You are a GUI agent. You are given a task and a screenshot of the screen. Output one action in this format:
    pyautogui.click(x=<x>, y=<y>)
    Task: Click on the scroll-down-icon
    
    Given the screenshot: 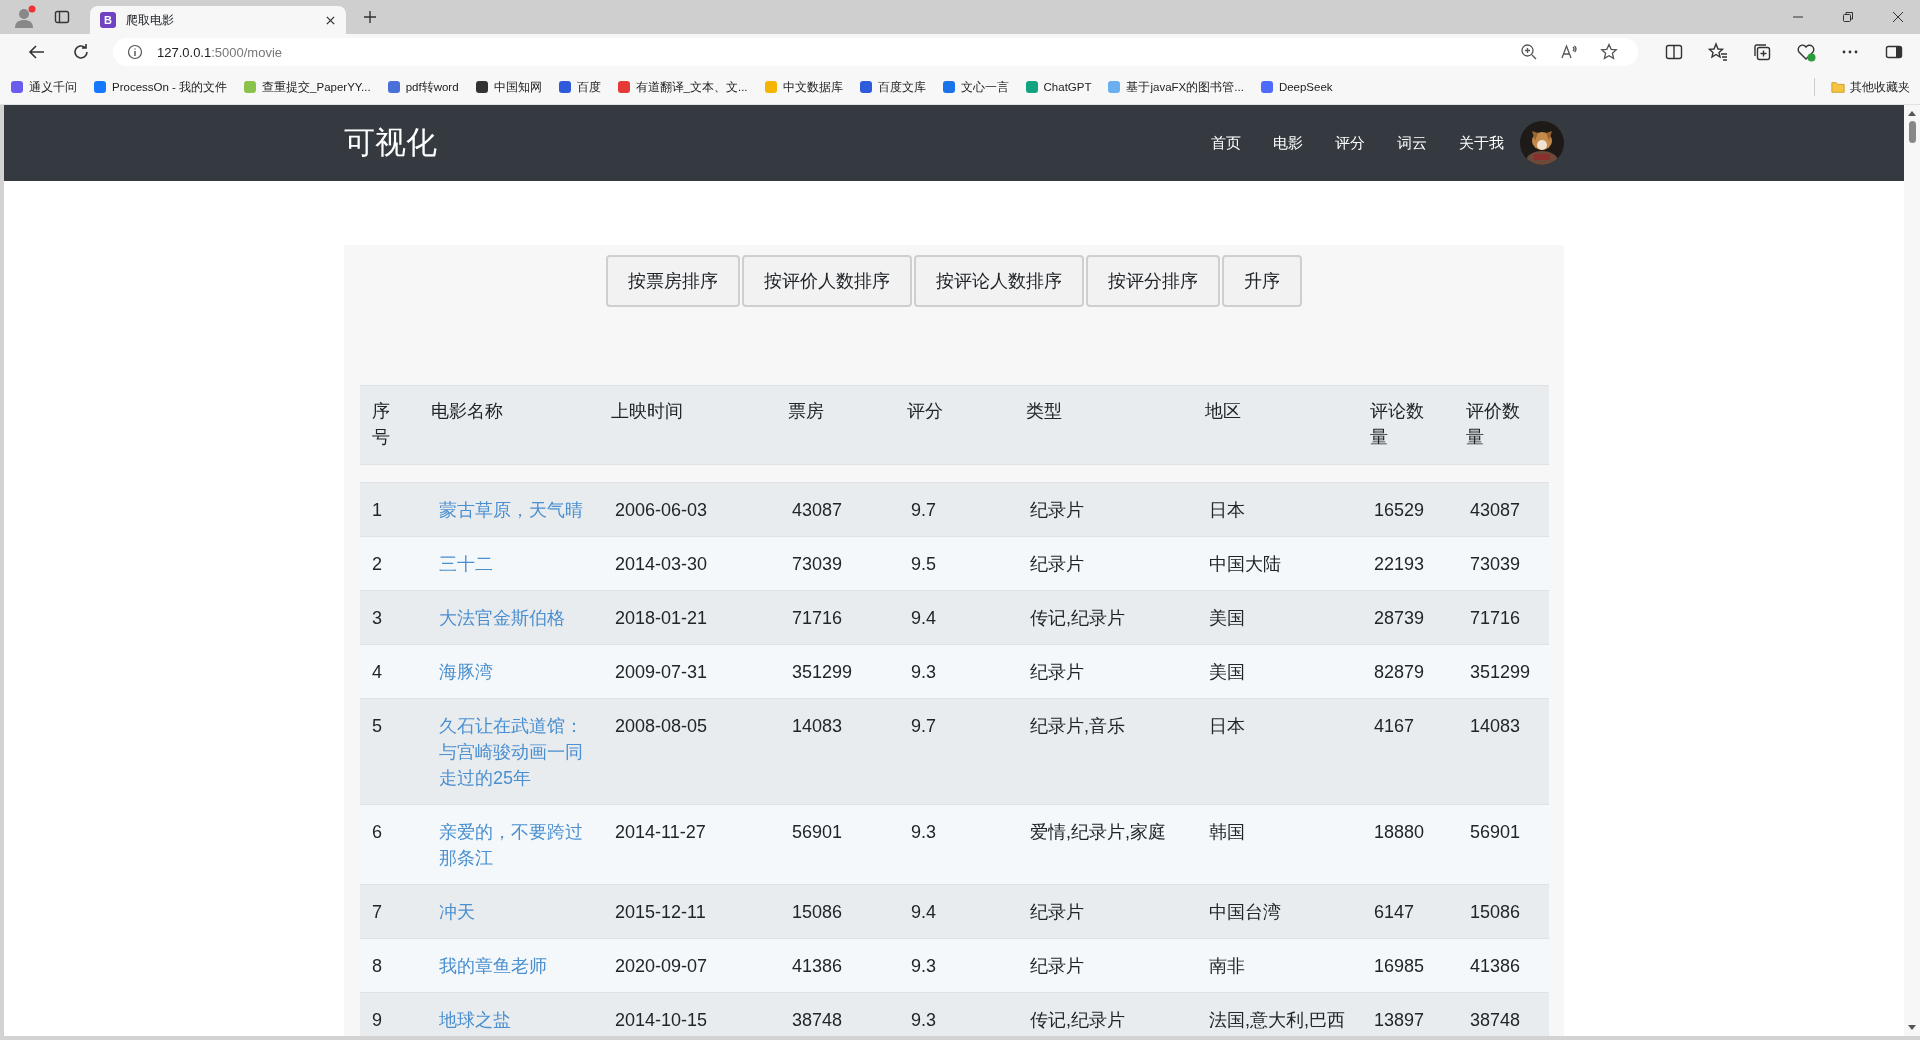 What is the action you would take?
    pyautogui.click(x=1912, y=1028)
    